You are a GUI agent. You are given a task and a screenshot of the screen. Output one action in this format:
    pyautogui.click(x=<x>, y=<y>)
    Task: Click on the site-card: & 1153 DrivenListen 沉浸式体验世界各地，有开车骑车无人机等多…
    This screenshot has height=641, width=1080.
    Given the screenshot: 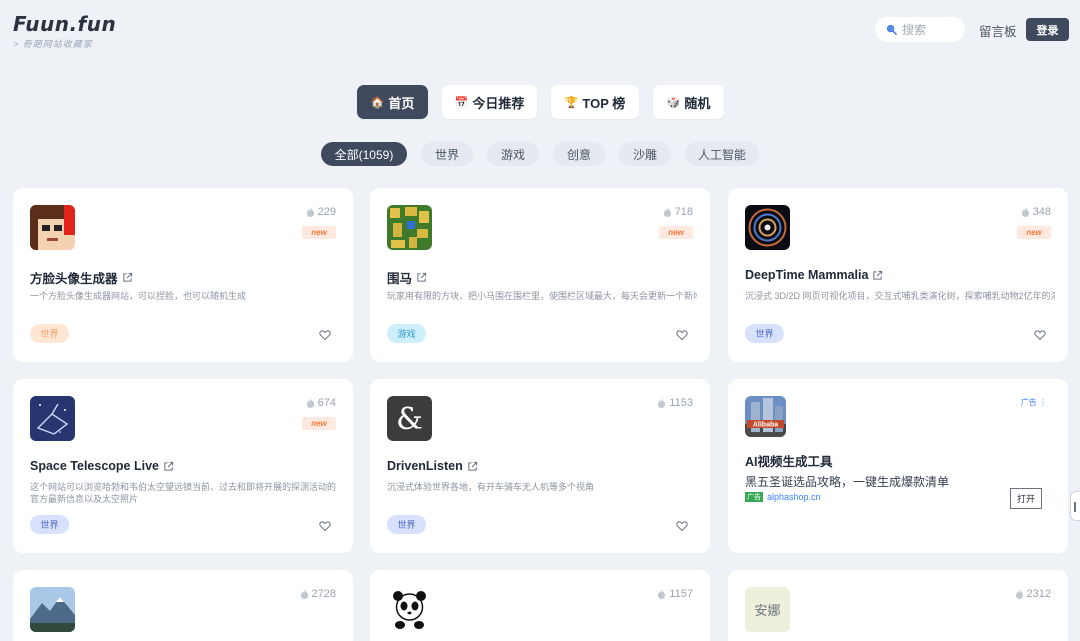 What is the action you would take?
    pyautogui.click(x=540, y=466)
    